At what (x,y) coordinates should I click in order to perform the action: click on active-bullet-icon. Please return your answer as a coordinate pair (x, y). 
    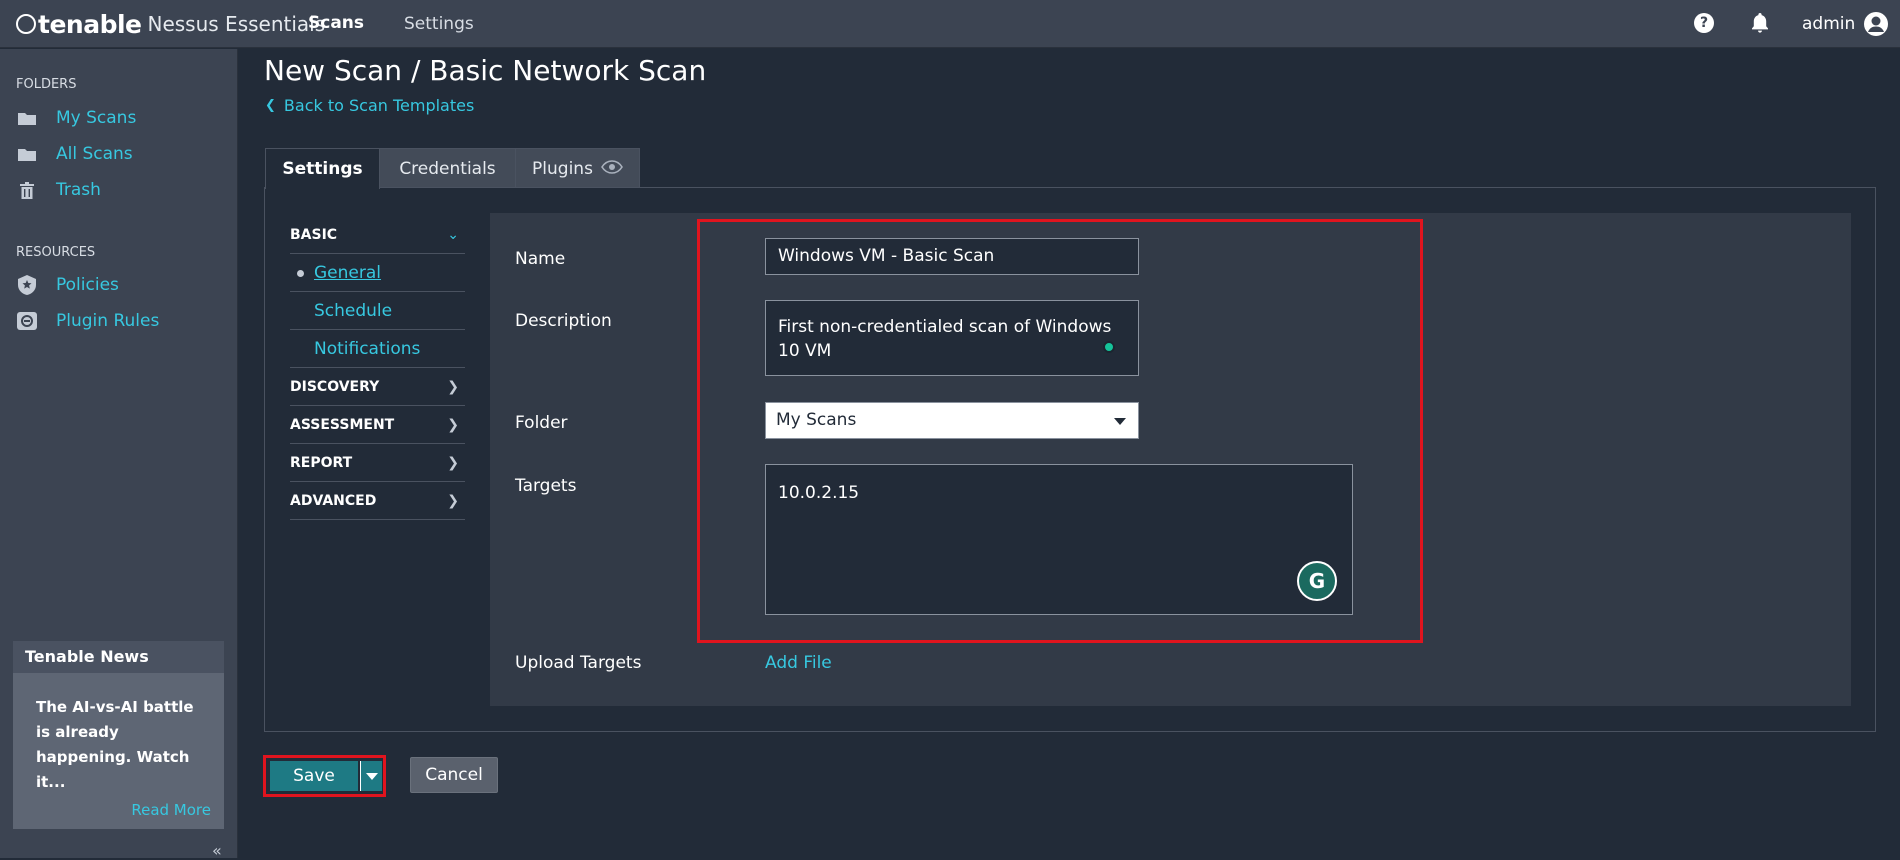
    Looking at the image, I should click on (300, 273).